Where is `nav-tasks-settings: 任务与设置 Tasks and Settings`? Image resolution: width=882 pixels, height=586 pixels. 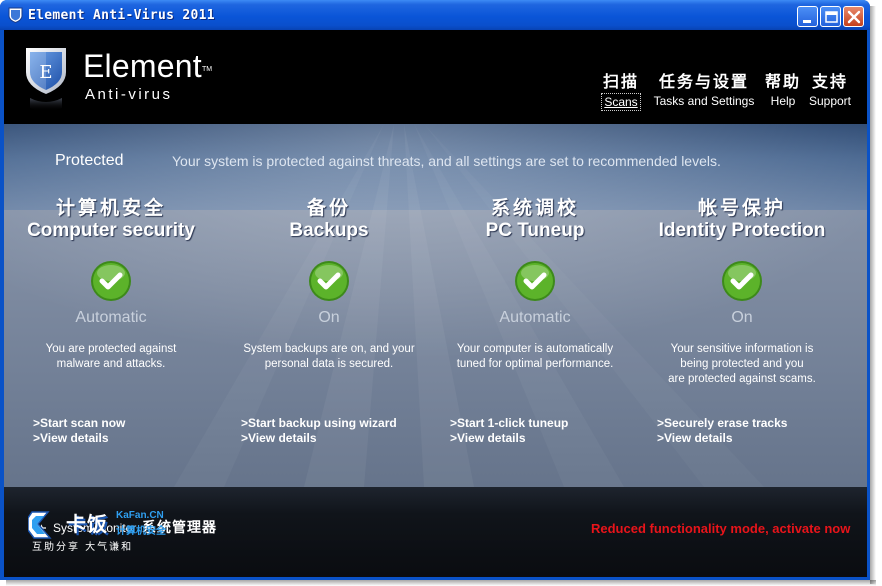 nav-tasks-settings: 任务与设置 Tasks and Settings is located at coordinates (704, 90).